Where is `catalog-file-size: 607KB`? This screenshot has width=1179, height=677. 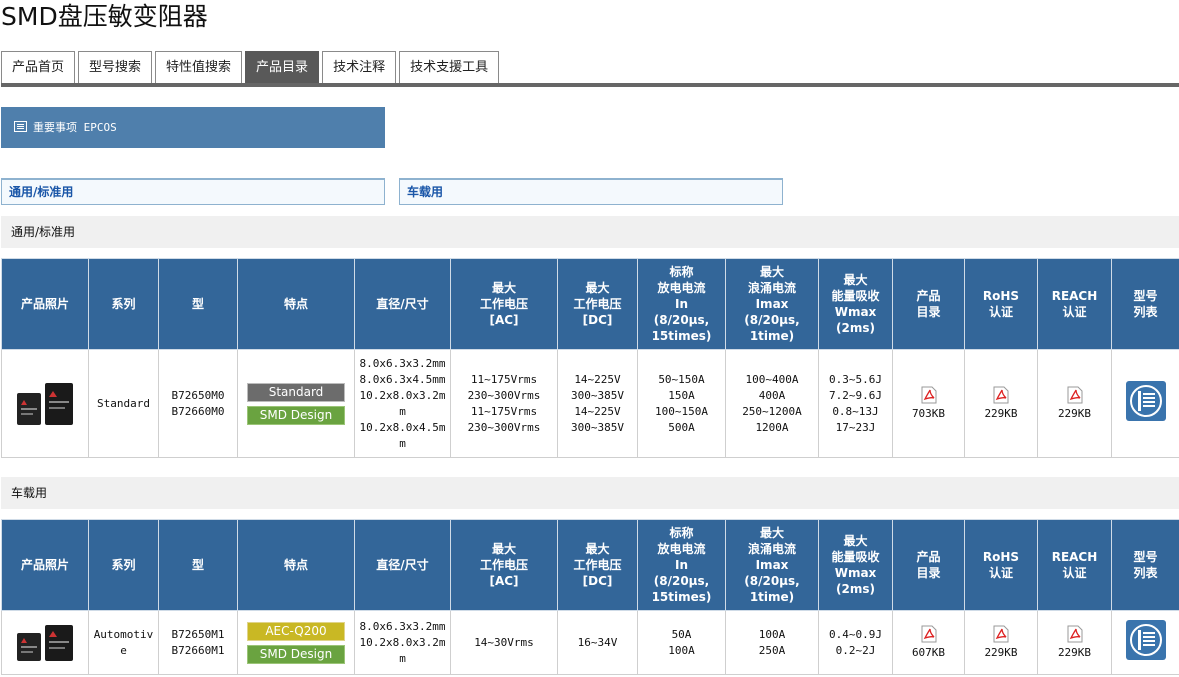
catalog-file-size: 607KB is located at coordinates (928, 652).